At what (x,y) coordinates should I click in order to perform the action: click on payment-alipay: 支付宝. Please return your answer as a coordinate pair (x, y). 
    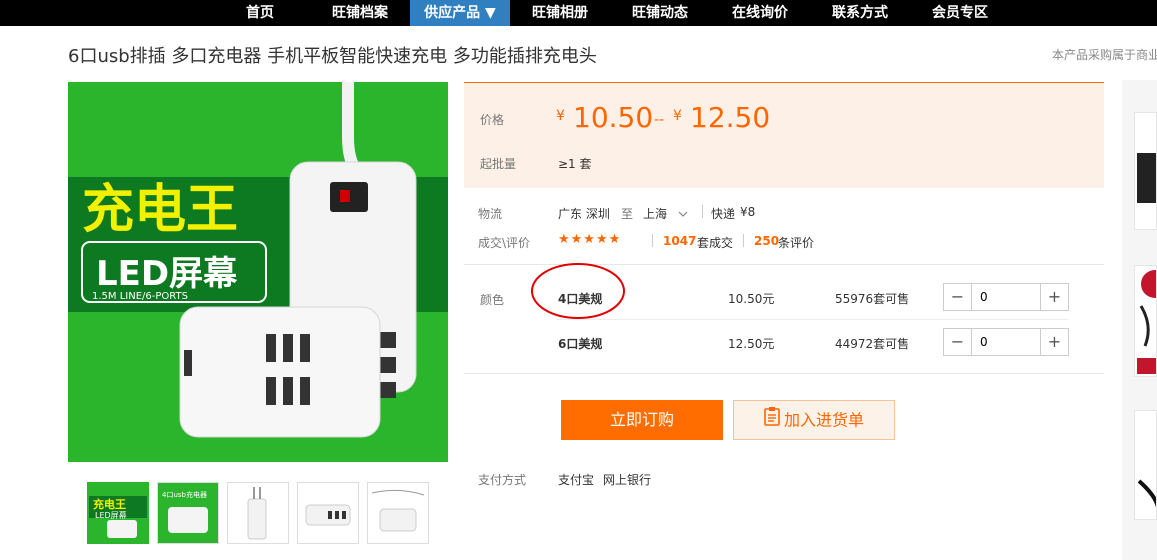
    Looking at the image, I should click on (576, 480).